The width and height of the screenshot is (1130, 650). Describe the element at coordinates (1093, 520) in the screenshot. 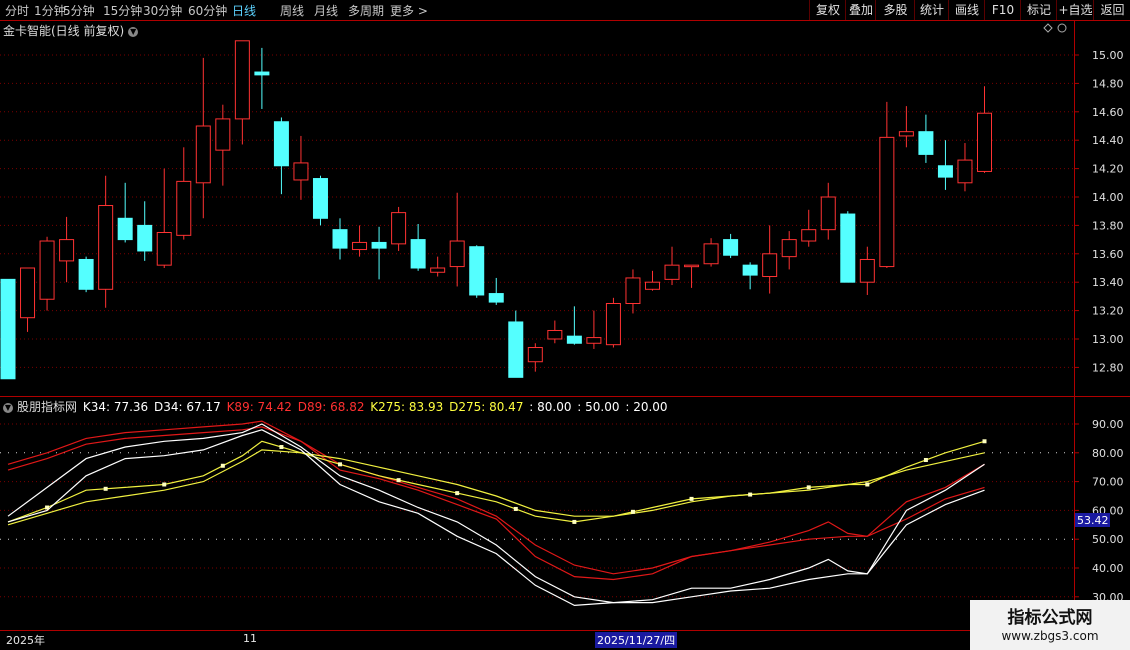

I see `current-value-text: 53.42` at that location.